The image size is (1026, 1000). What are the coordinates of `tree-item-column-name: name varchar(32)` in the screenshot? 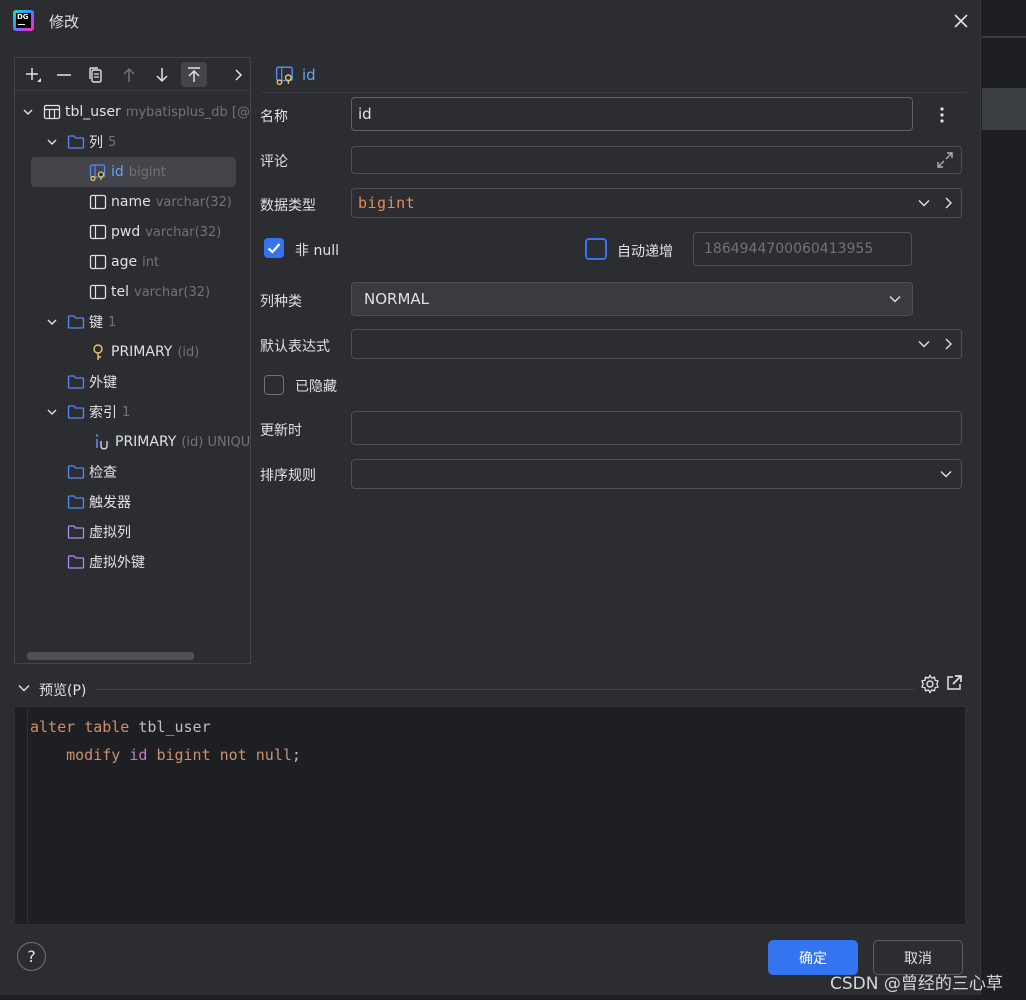 It's located at (160, 202).